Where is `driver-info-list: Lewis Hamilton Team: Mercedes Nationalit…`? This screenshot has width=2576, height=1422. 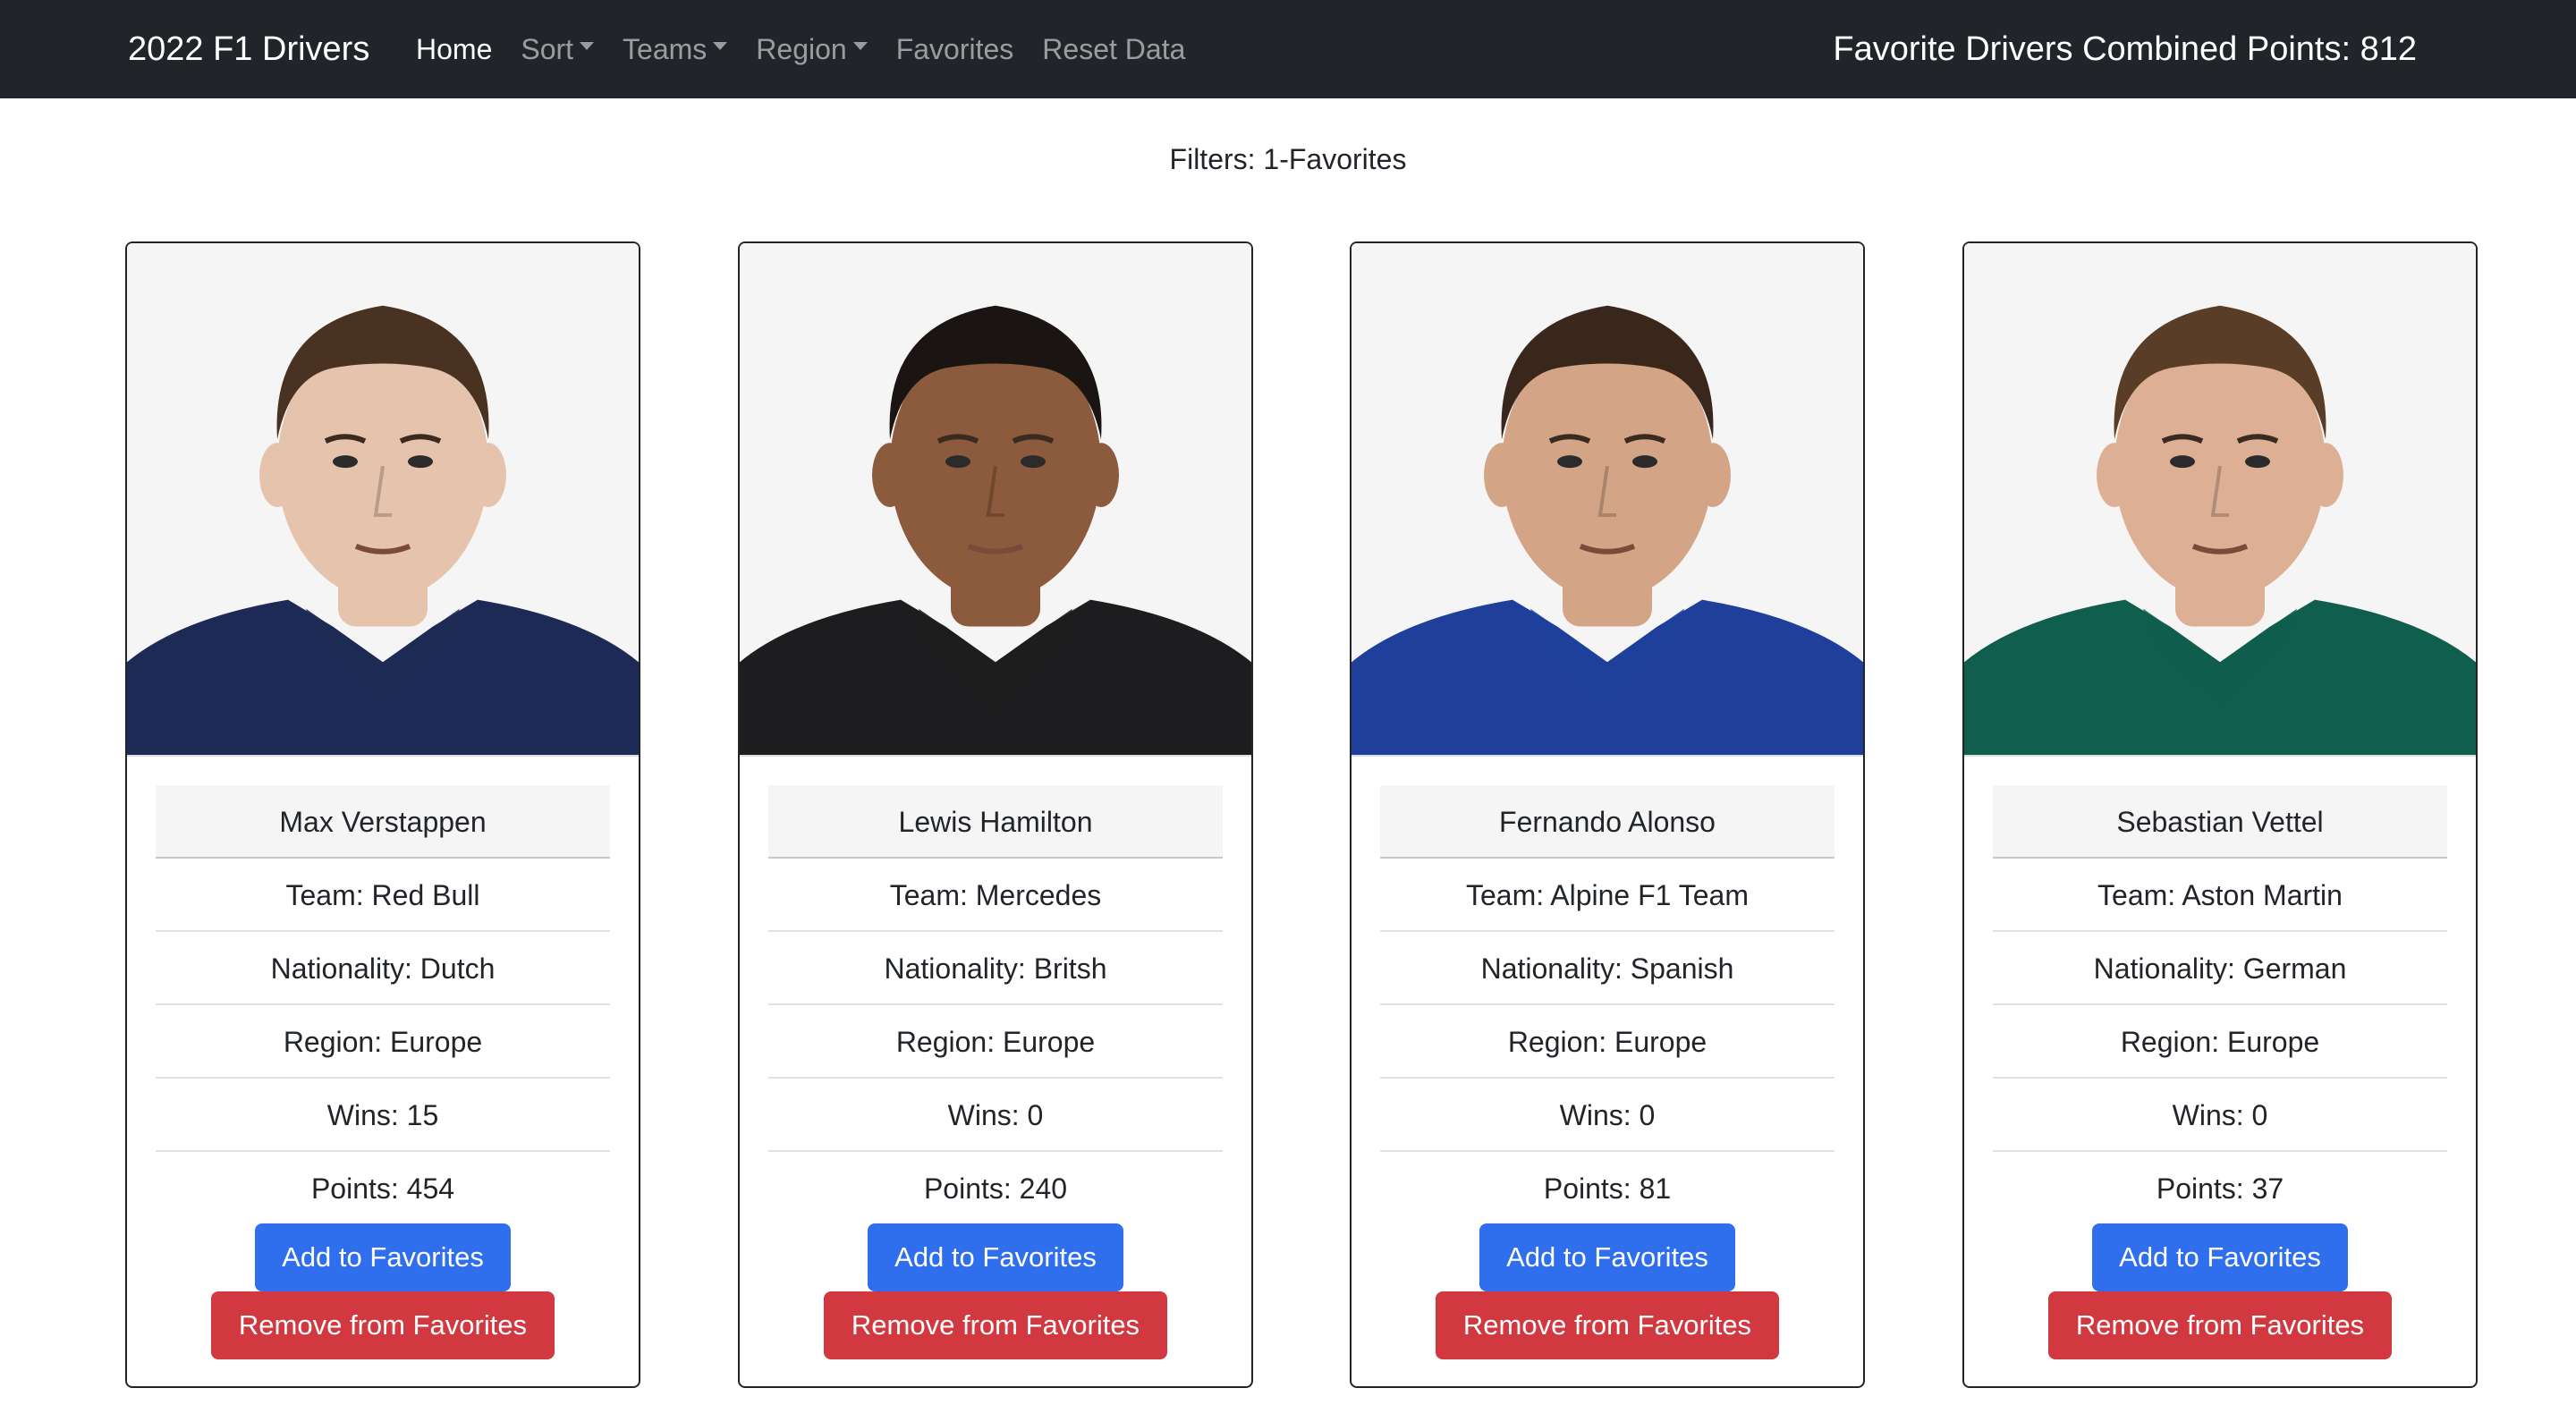
driver-info-list: Lewis Hamilton Team: Mercedes Nationalit… is located at coordinates (995, 1005).